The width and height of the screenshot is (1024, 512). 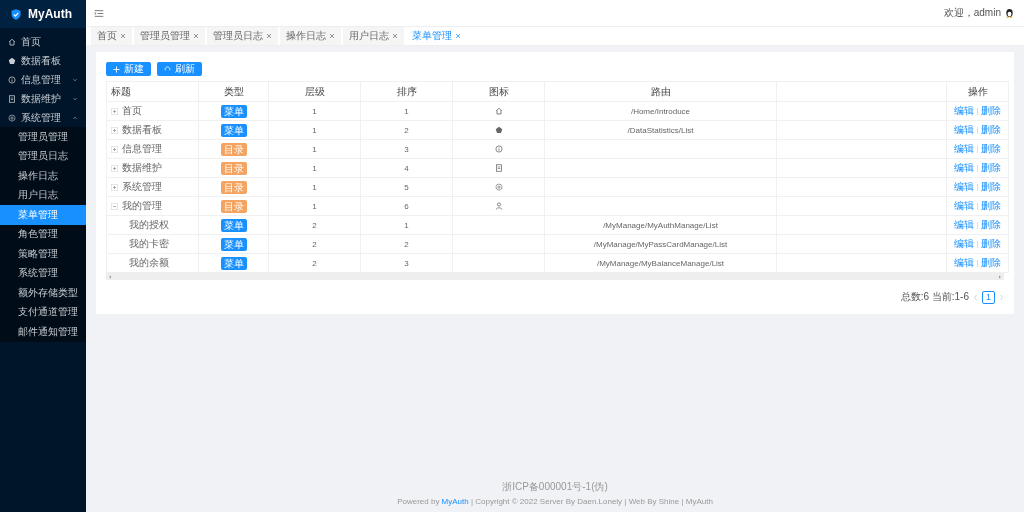 What do you see at coordinates (43, 293) in the screenshot?
I see `sidebar-subitem: 额外存储类型` at bounding box center [43, 293].